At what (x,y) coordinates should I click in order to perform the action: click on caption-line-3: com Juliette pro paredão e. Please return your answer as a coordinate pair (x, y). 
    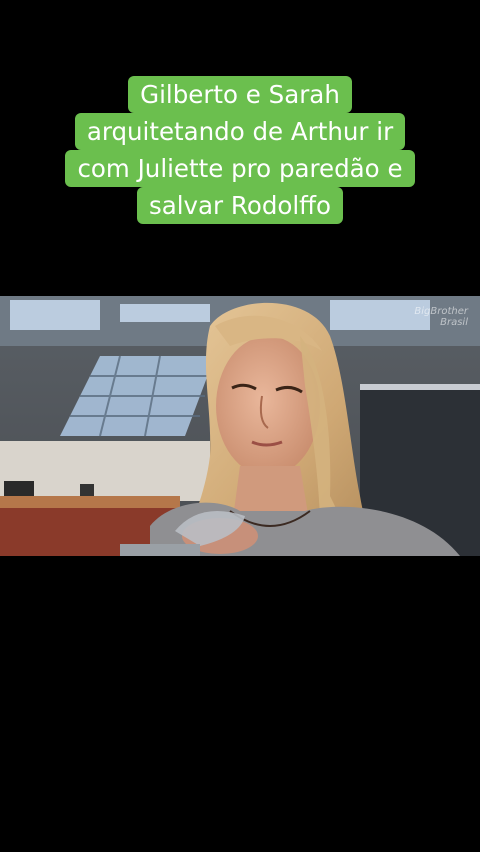
    Looking at the image, I should click on (240, 168).